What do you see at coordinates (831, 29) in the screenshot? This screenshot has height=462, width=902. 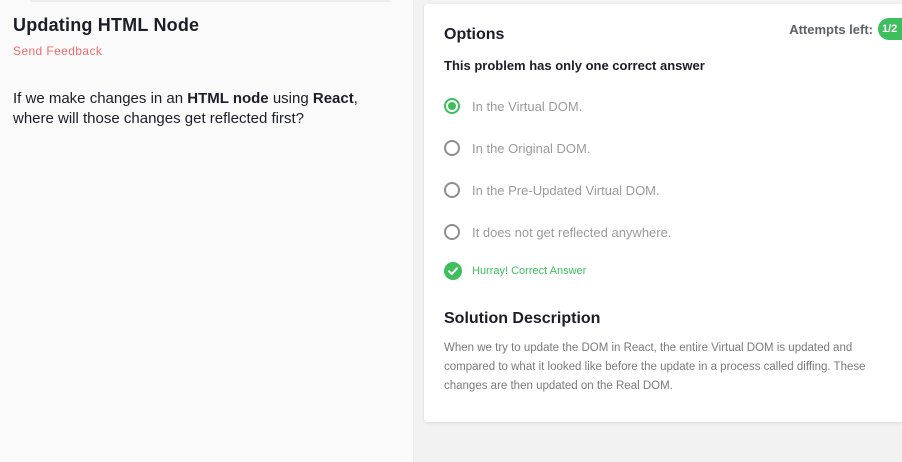 I see `attempts-label: Attempts left:` at bounding box center [831, 29].